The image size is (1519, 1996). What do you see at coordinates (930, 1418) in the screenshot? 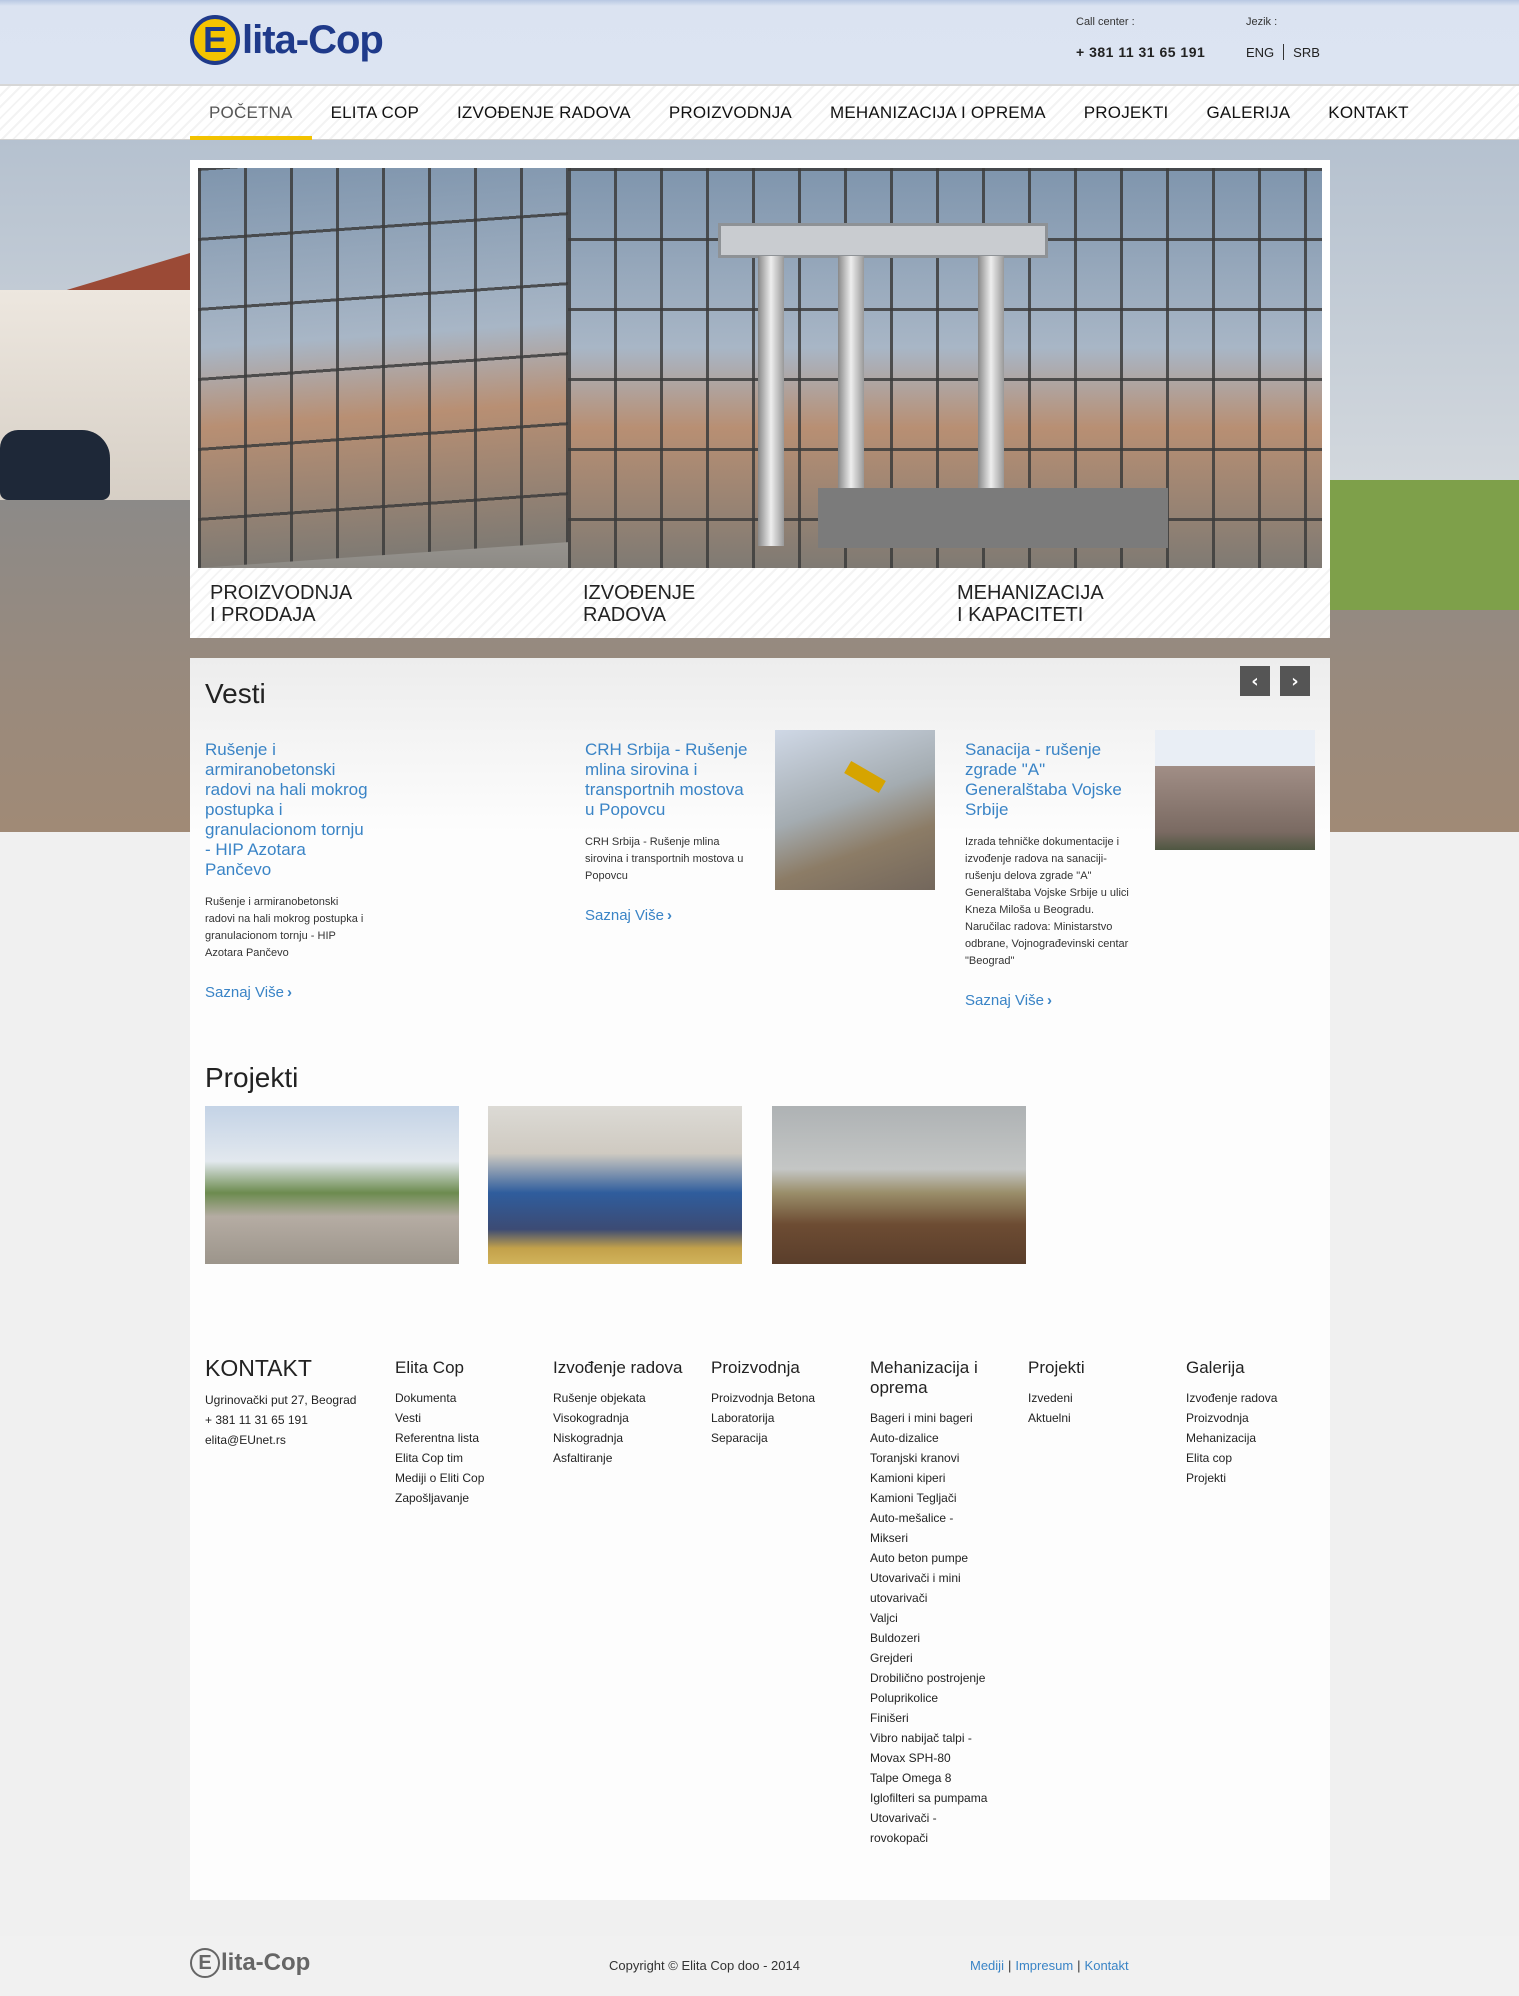
I see `footer-link: Bageri i mini bageri` at bounding box center [930, 1418].